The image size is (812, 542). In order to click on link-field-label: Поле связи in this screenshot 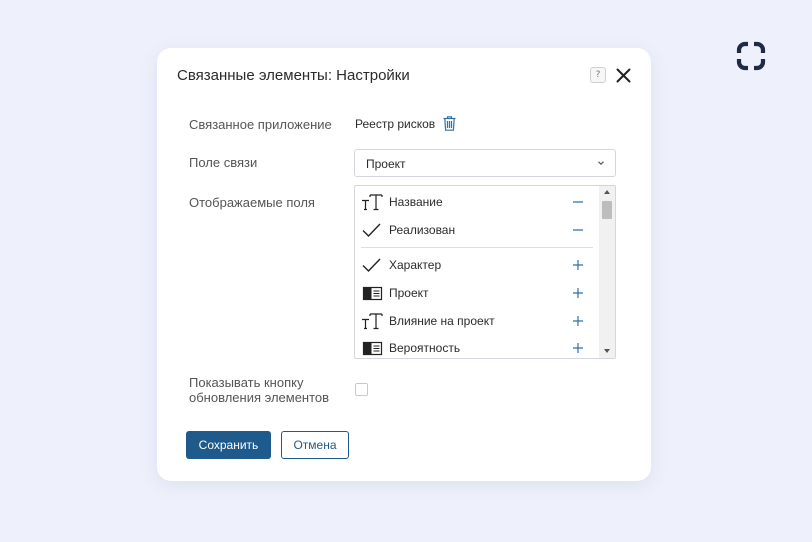, I will do `click(223, 162)`.